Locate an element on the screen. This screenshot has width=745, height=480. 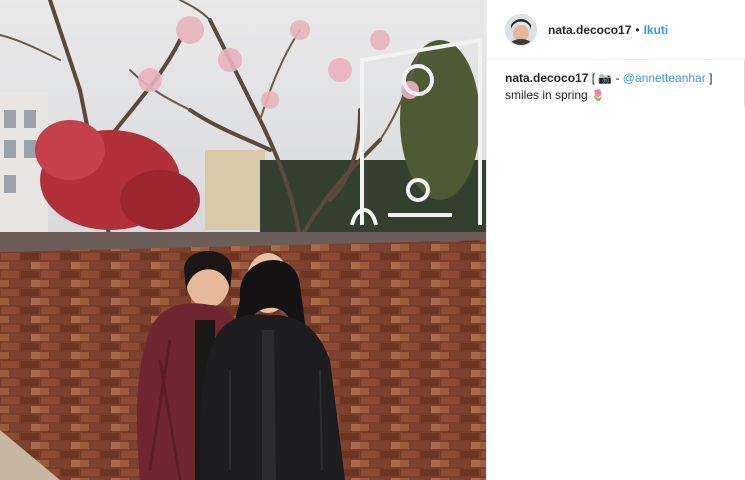
post-header: nata.decoco17 • Ikuti is located at coordinates (616, 30).